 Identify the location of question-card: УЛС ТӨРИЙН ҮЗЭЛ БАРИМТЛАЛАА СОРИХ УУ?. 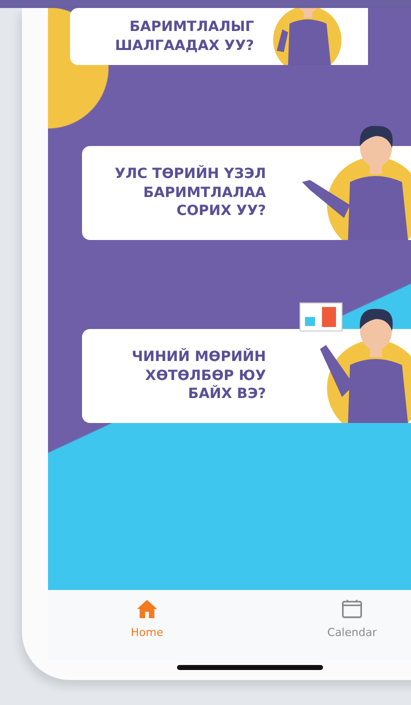
(181, 193).